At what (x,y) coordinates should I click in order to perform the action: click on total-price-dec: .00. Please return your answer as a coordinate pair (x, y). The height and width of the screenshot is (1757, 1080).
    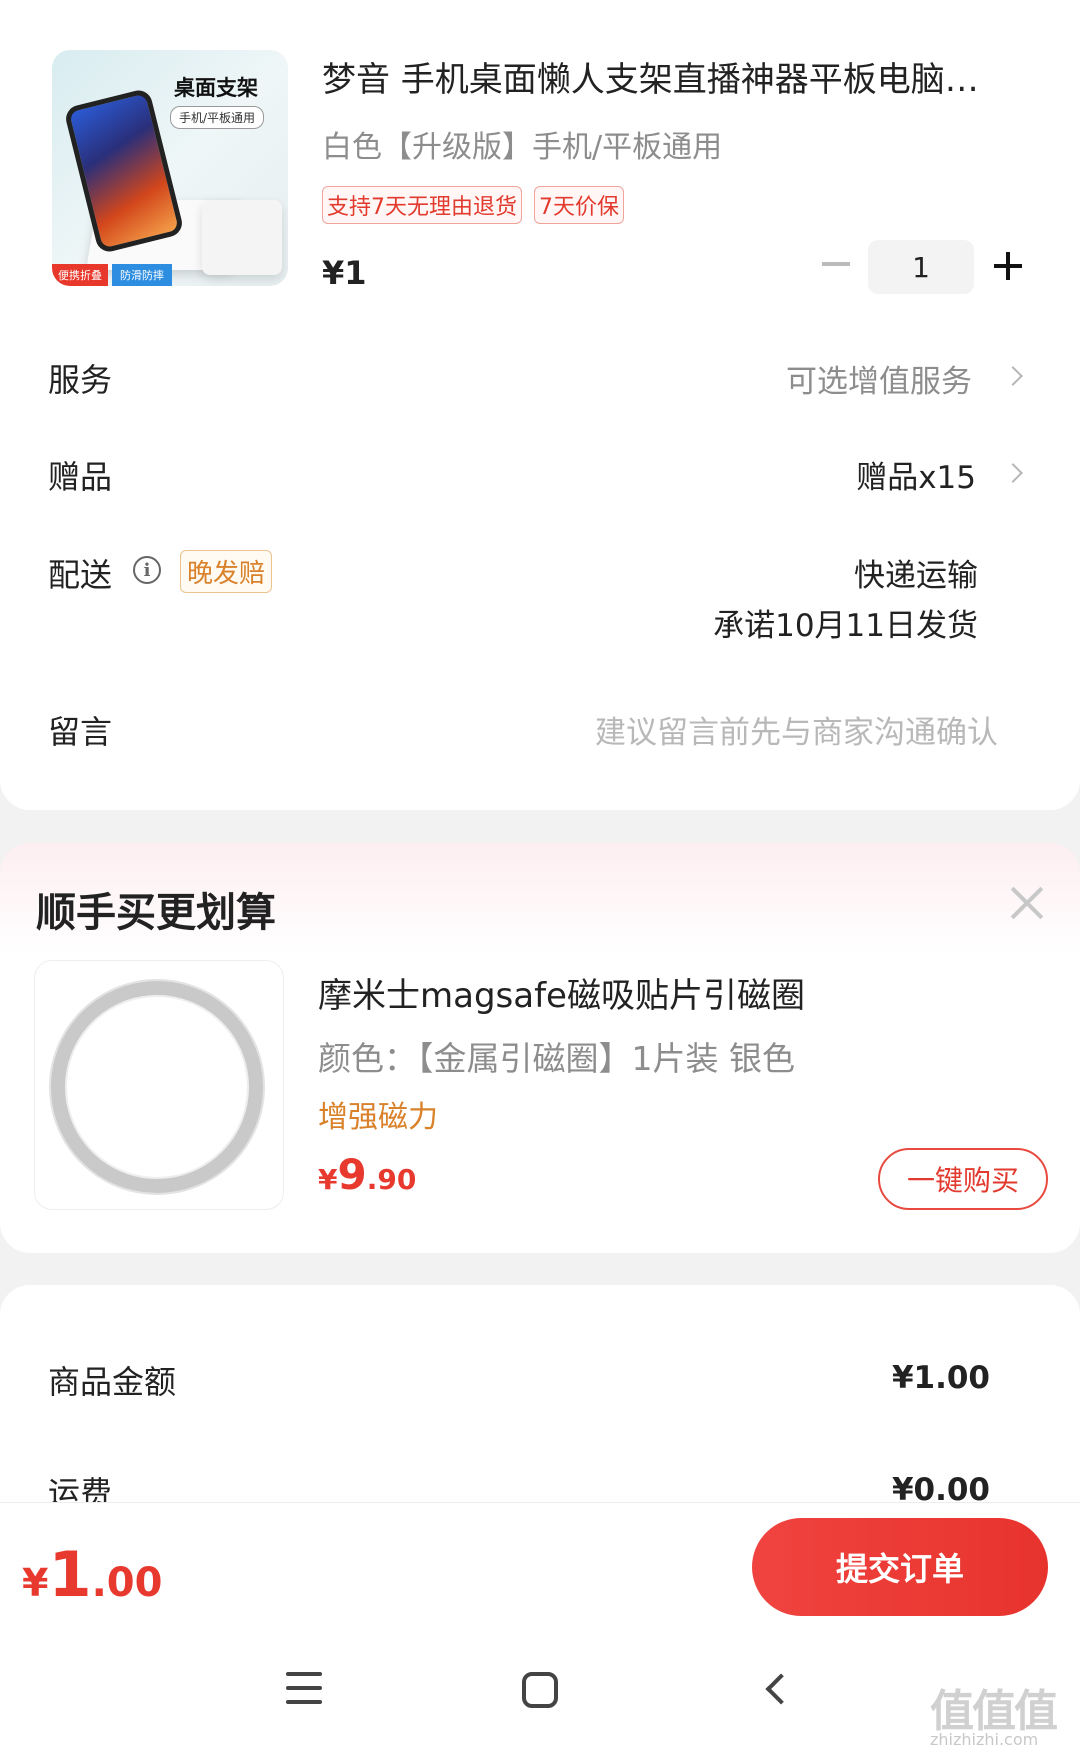
    Looking at the image, I should click on (127, 1583).